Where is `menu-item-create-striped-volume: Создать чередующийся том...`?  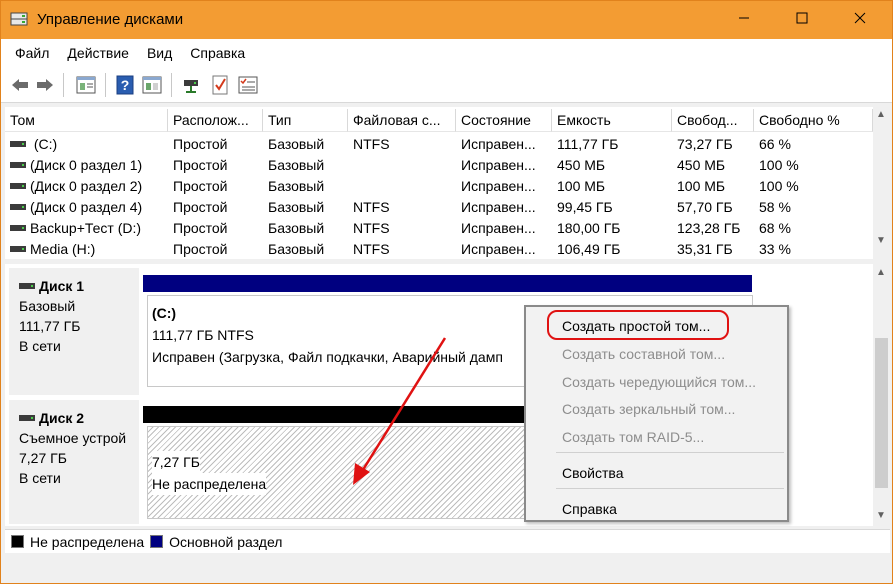
menu-item-create-striped-volume: Создать чередующийся том... is located at coordinates (659, 382).